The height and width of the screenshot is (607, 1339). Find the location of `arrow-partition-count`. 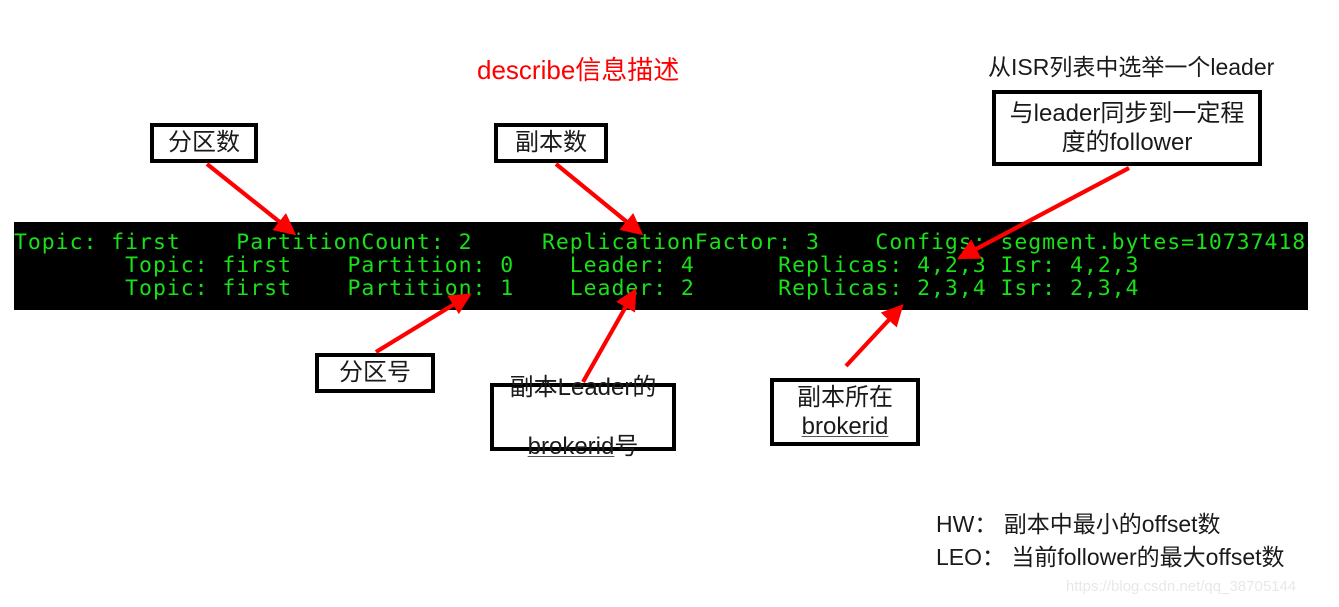

arrow-partition-count is located at coordinates (251, 199).